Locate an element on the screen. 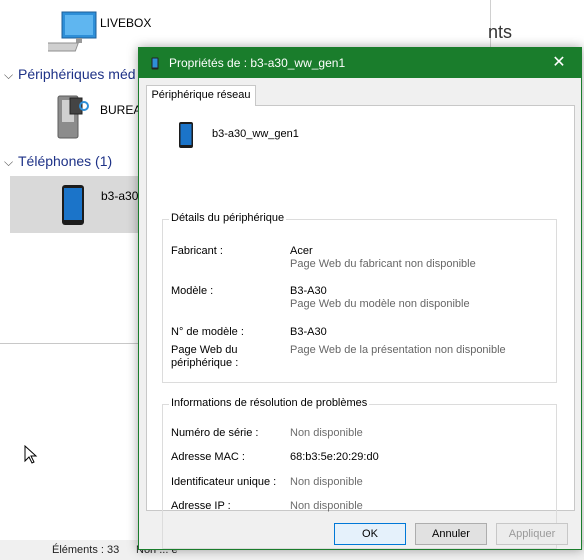  model-number-label: N° de modèle : is located at coordinates (207, 332).